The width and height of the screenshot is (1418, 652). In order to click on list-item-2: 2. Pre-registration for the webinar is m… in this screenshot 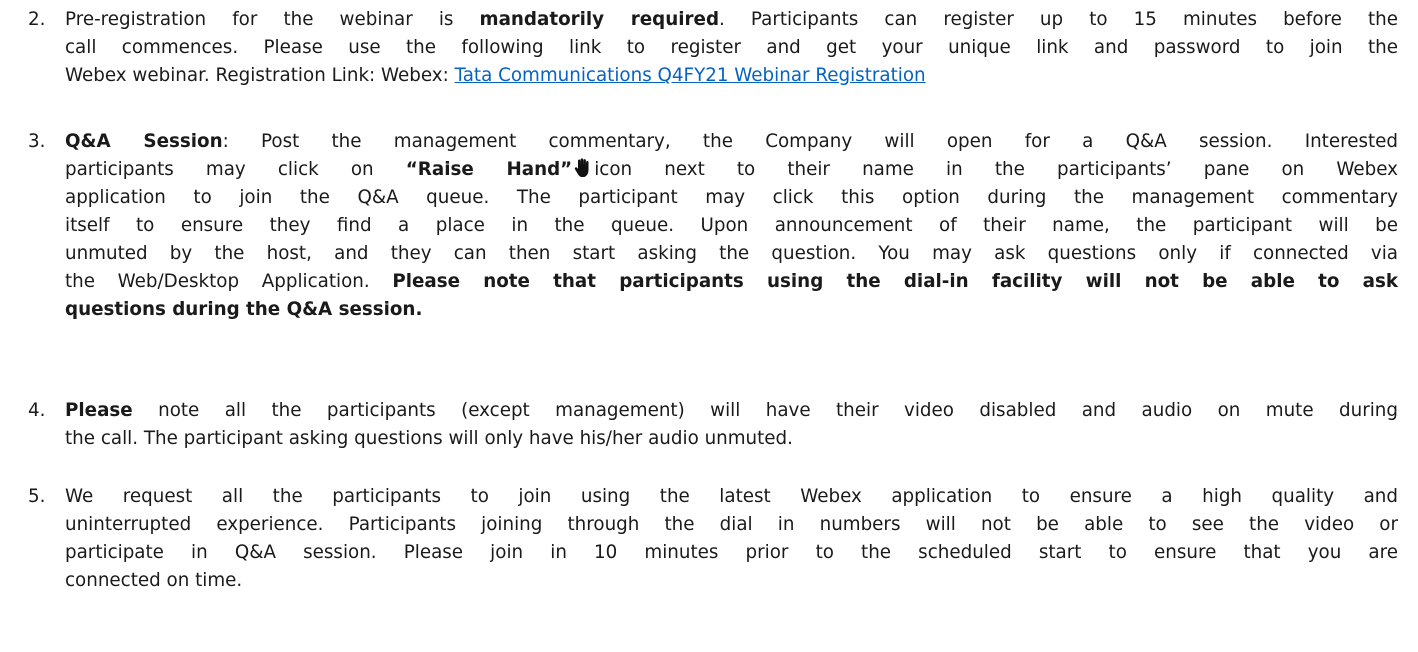, I will do `click(713, 48)`.